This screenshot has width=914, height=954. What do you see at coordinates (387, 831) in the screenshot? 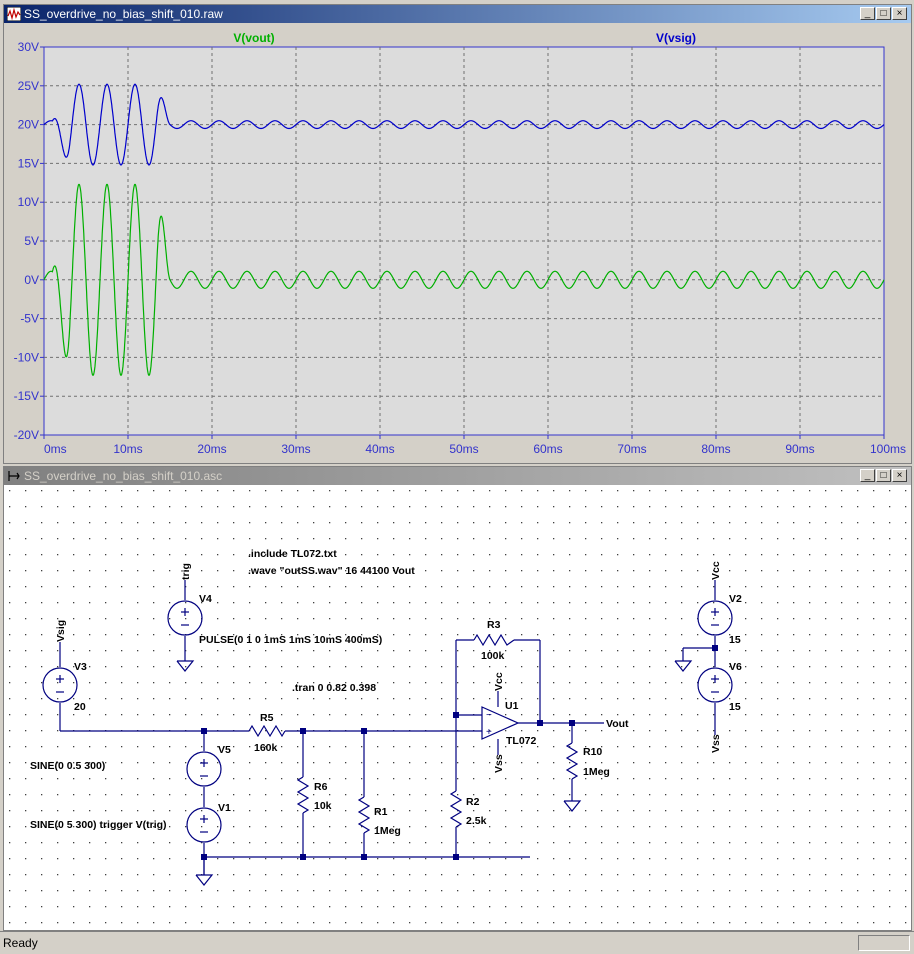
I see `label-r1-value: 1Meg` at bounding box center [387, 831].